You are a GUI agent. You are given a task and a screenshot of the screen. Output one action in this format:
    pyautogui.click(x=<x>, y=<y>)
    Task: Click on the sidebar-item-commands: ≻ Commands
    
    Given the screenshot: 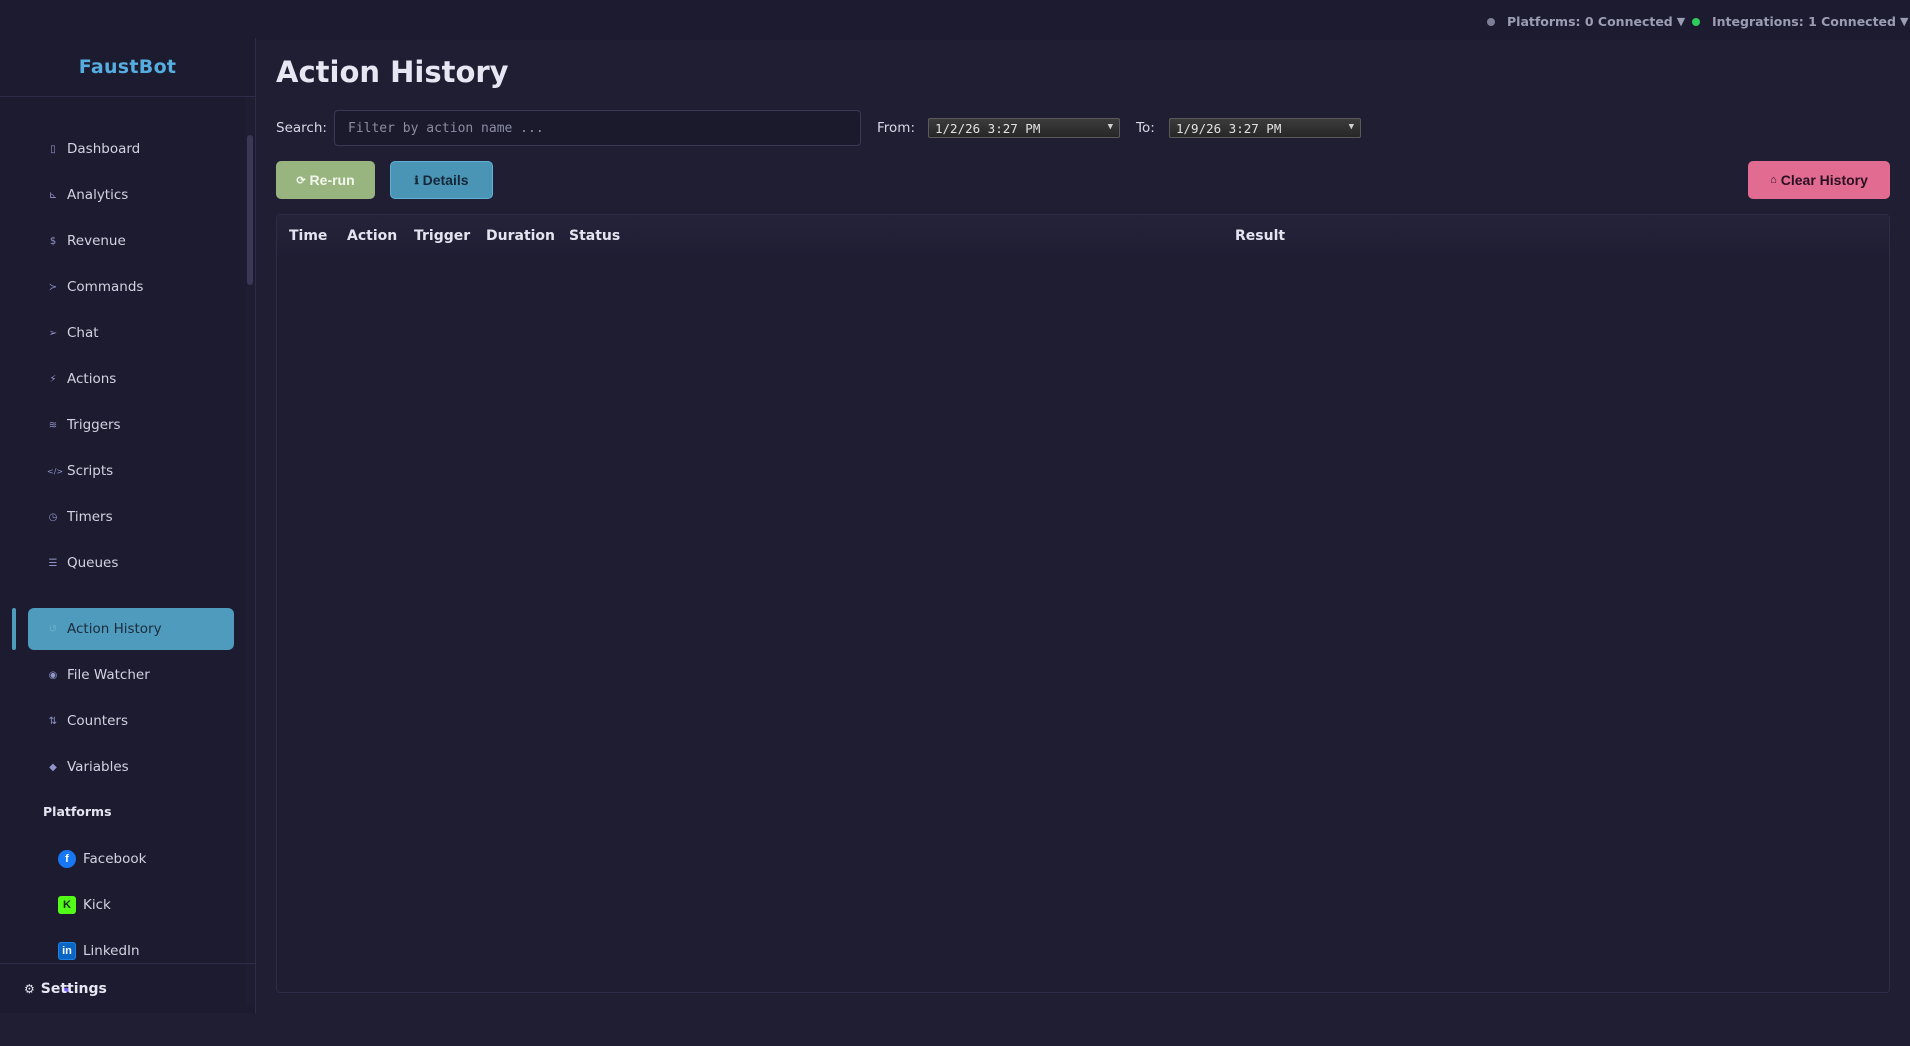 What is the action you would take?
    pyautogui.click(x=131, y=287)
    